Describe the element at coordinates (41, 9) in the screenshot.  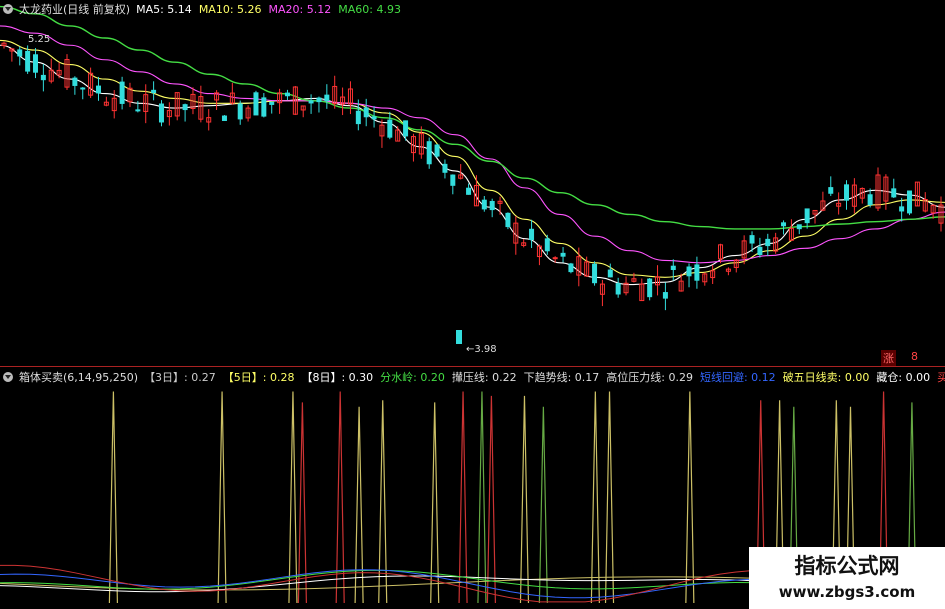
I see `stock-name: 太龙药业` at that location.